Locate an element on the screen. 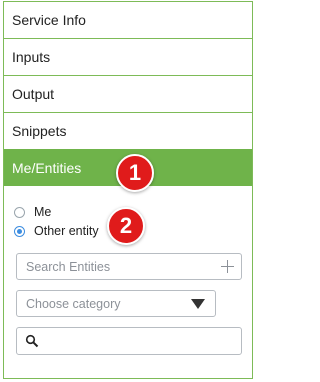 Image resolution: width=320 pixels, height=382 pixels. choose-category-placeholder: Choose category is located at coordinates (73, 303).